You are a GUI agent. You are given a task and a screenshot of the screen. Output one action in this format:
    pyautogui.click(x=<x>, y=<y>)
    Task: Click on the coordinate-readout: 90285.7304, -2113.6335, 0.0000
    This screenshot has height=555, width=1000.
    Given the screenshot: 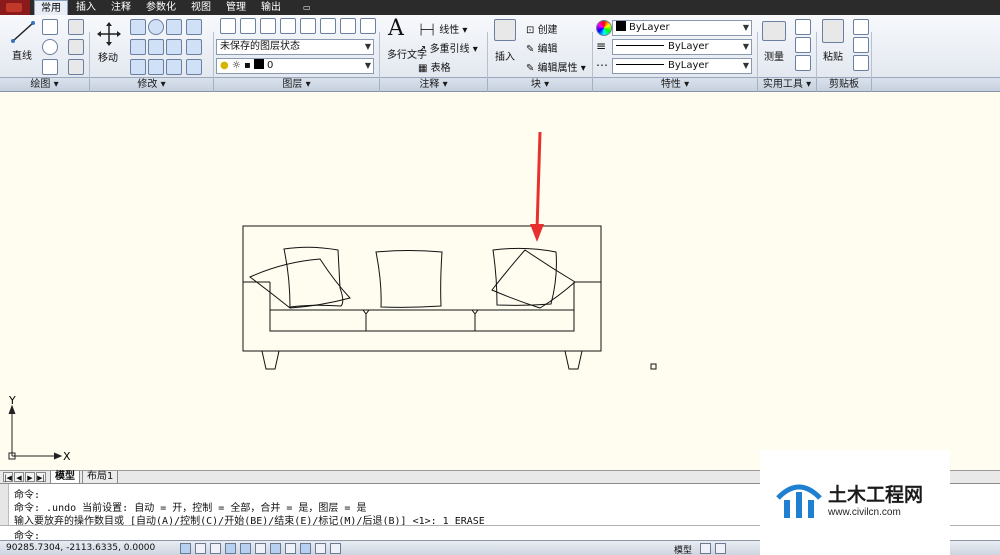 What is the action you would take?
    pyautogui.click(x=80, y=548)
    